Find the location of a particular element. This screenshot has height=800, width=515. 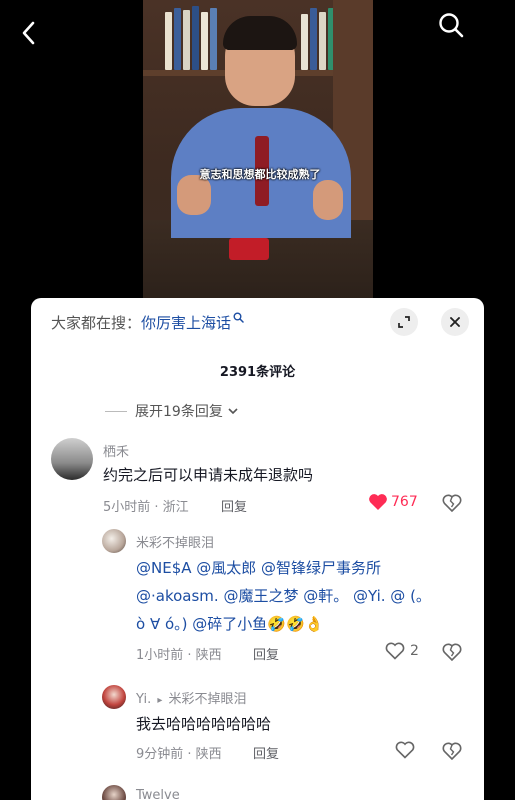

phone-on-desk is located at coordinates (249, 249).